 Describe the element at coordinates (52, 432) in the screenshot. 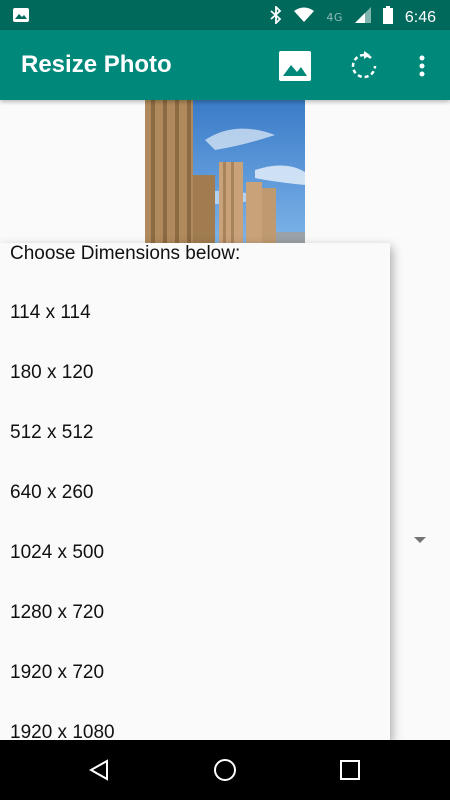

I see `option-label: 512 x 512` at that location.